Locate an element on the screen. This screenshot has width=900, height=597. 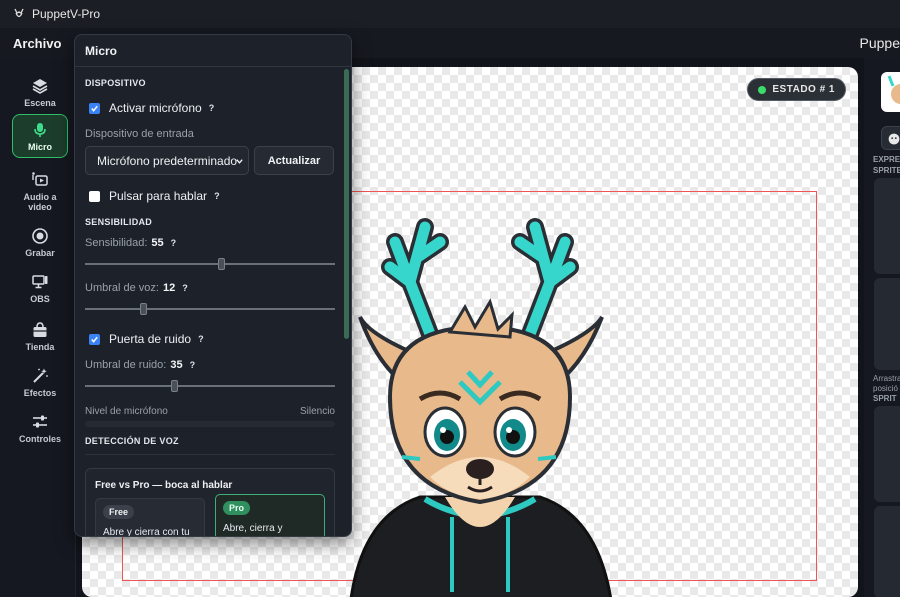
sensitivity-slider is located at coordinates (210, 264).